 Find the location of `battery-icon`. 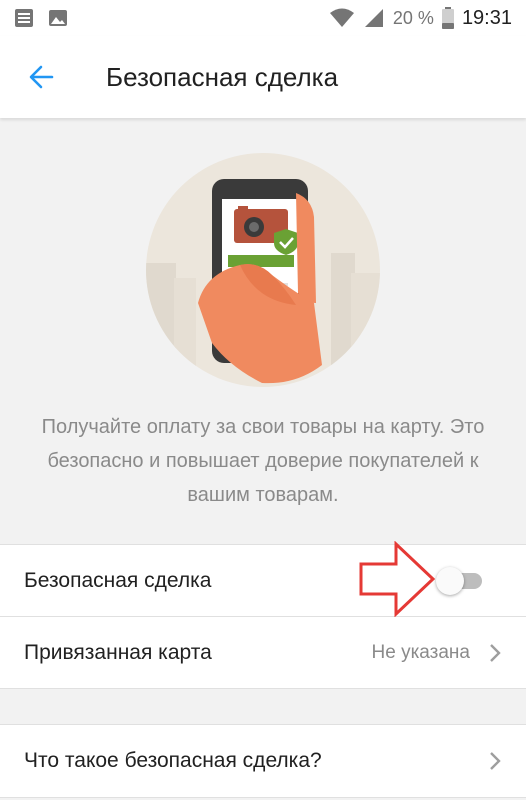

battery-icon is located at coordinates (447, 18).